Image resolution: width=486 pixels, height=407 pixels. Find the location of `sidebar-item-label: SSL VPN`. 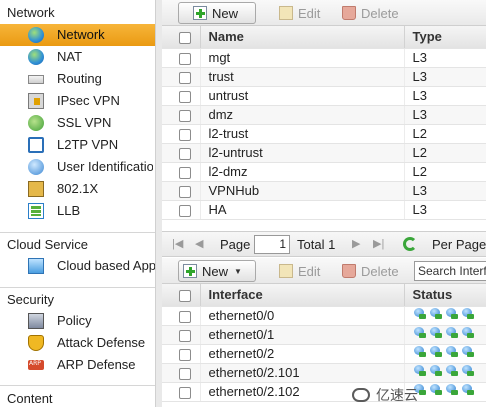

sidebar-item-label: SSL VPN is located at coordinates (84, 122).